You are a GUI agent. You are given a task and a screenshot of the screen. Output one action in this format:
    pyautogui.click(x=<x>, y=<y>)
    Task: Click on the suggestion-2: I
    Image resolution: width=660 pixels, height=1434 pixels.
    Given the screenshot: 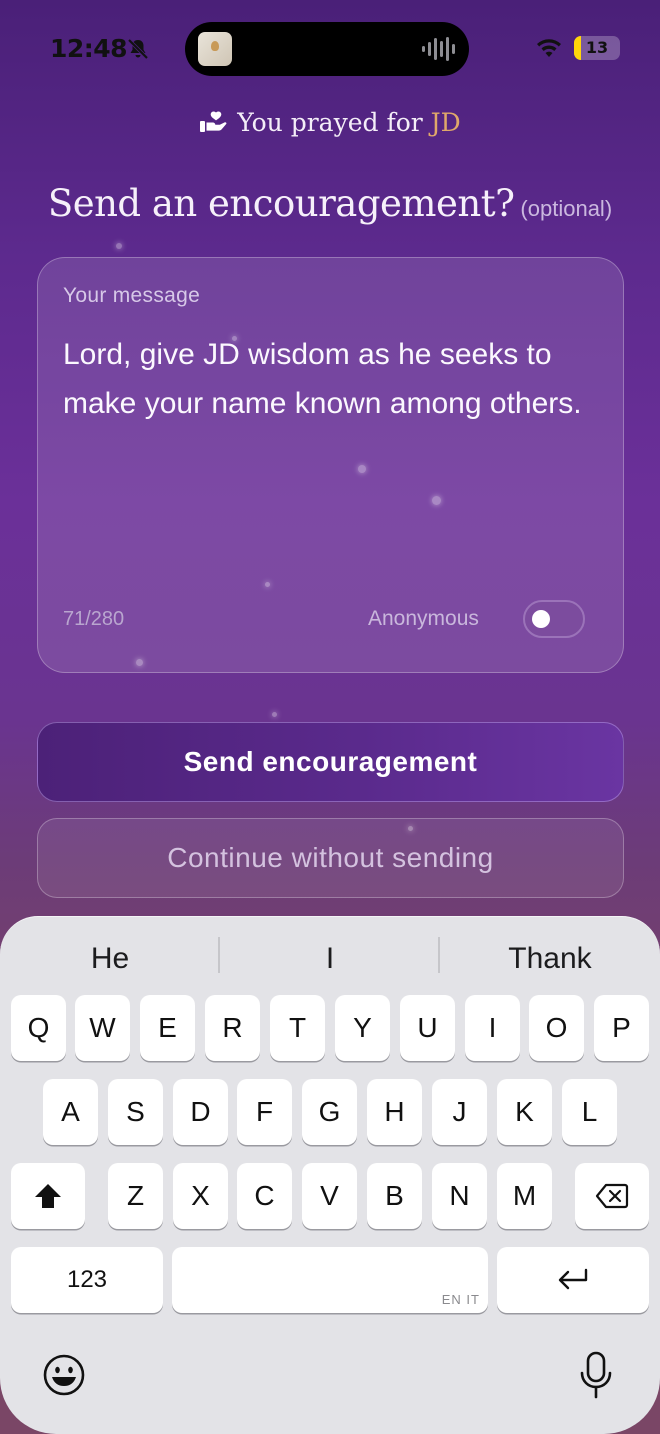 What is the action you would take?
    pyautogui.click(x=330, y=959)
    